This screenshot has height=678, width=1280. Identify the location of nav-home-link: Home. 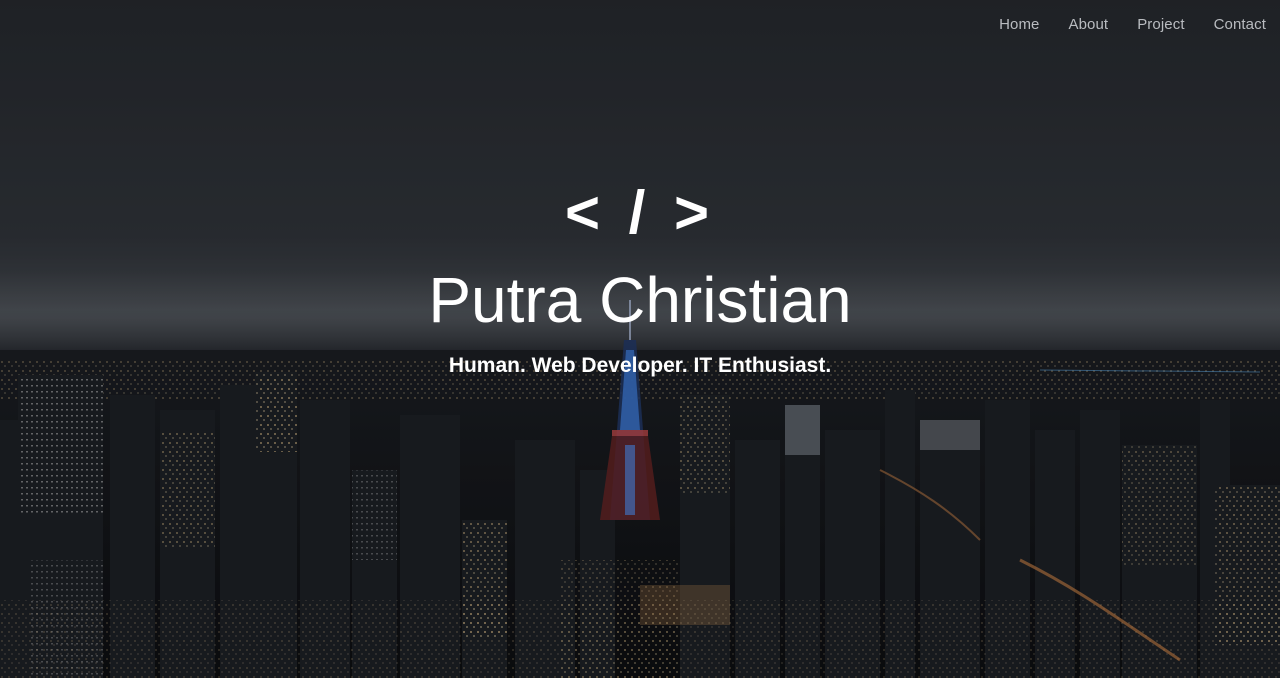
(1019, 24).